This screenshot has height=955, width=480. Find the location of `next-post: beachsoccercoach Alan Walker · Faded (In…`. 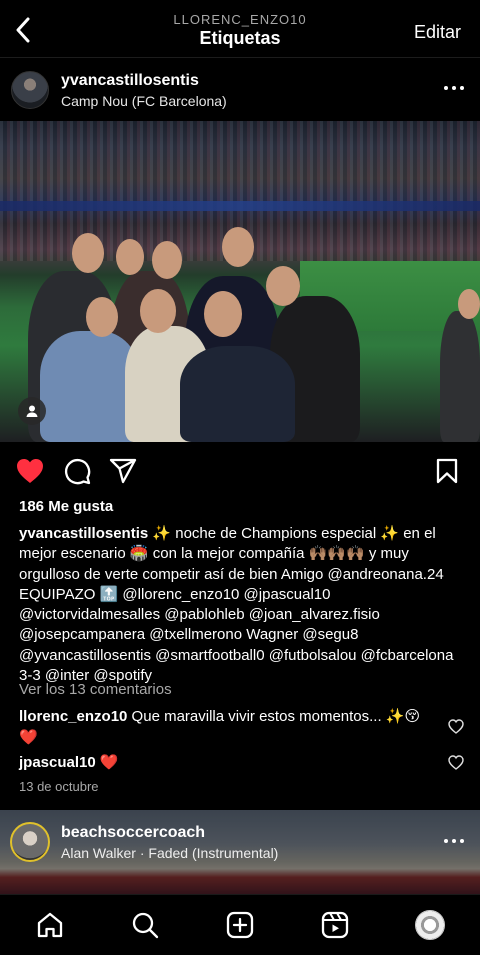

next-post: beachsoccercoach Alan Walker · Faded (In… is located at coordinates (240, 852).